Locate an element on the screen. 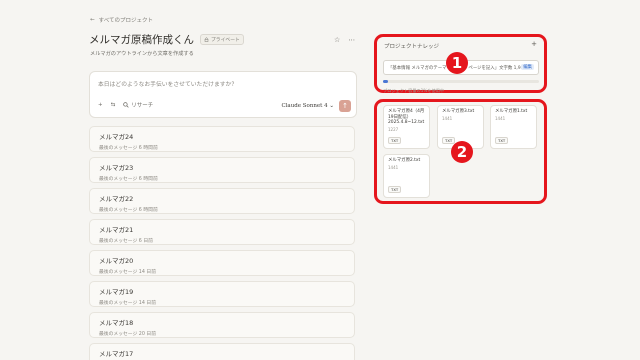  research-label: リサーチ is located at coordinates (142, 106).